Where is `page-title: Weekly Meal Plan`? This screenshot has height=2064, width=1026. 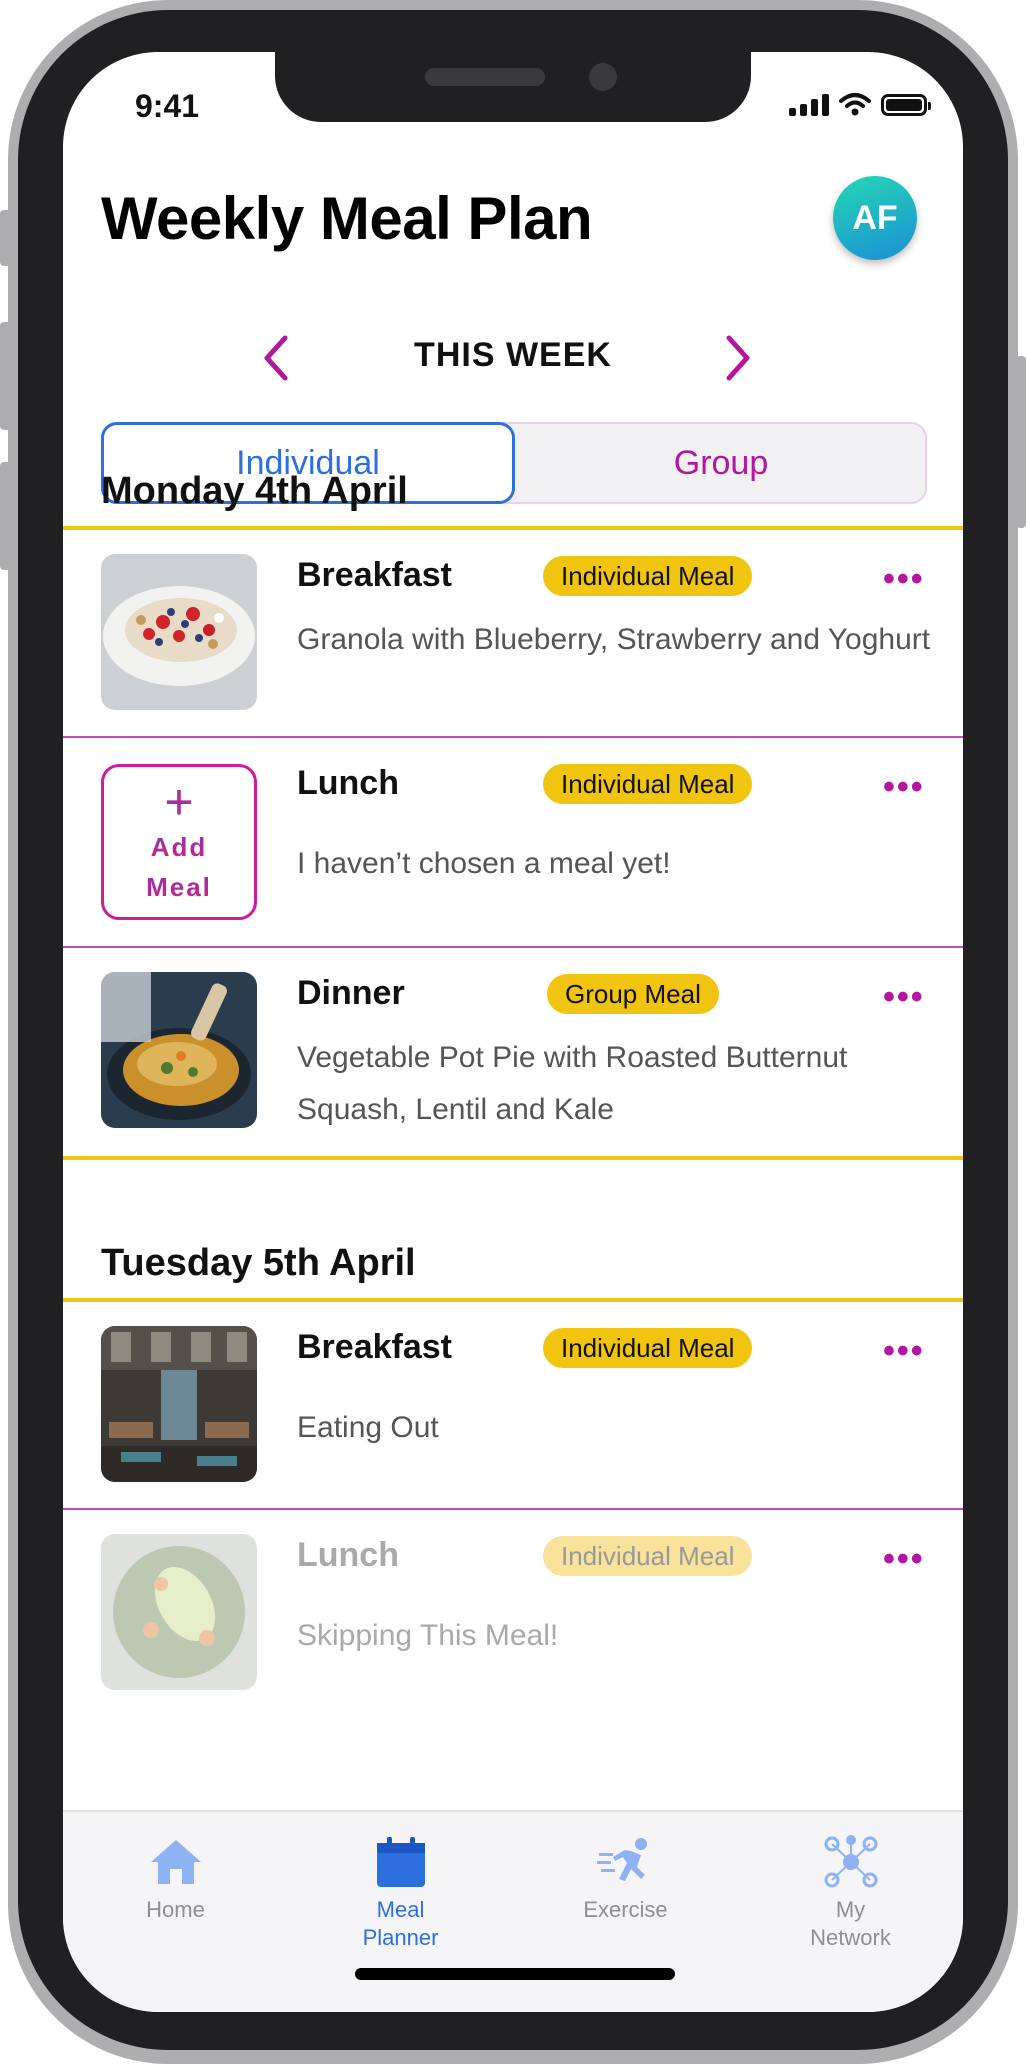 page-title: Weekly Meal Plan is located at coordinates (347, 218).